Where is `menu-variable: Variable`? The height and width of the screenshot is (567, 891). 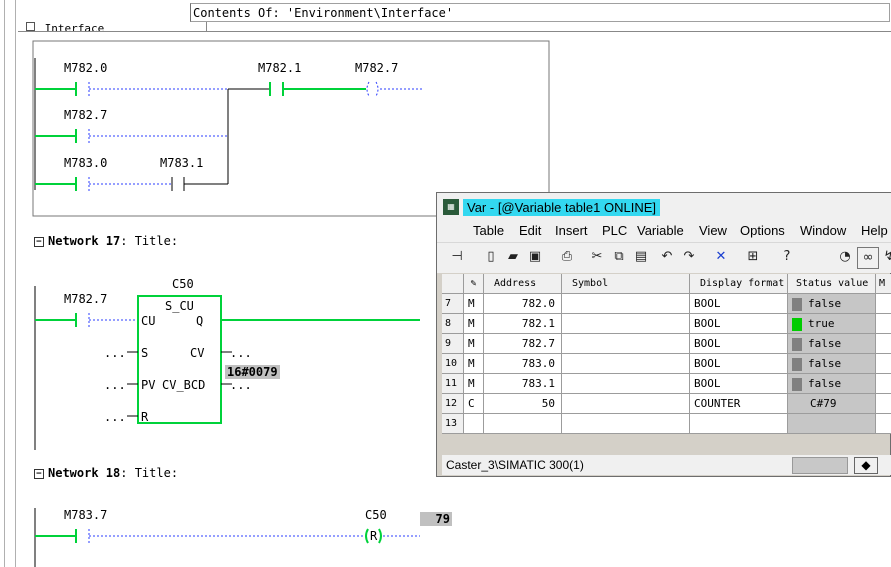 menu-variable: Variable is located at coordinates (660, 230).